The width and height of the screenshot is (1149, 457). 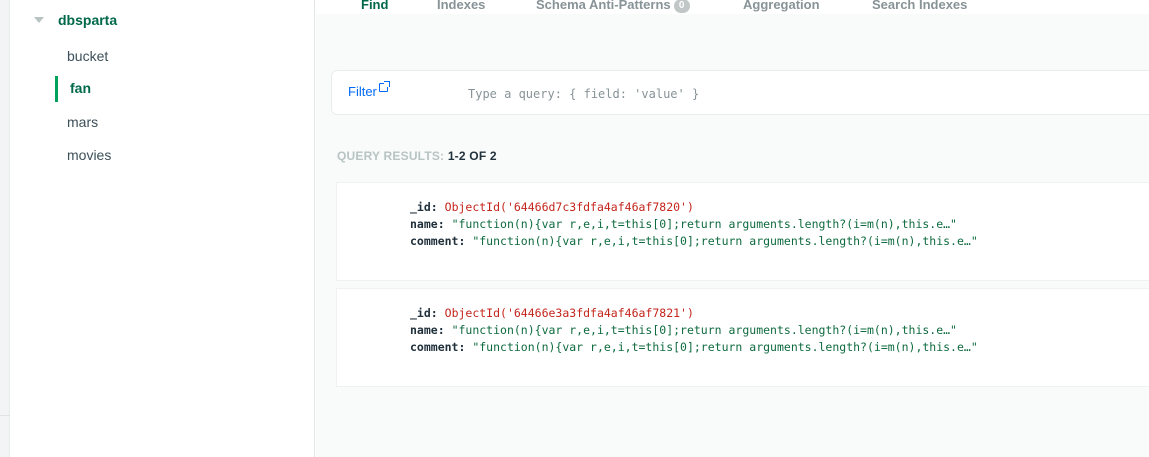 I want to click on count-badge: 0, so click(x=681, y=6).